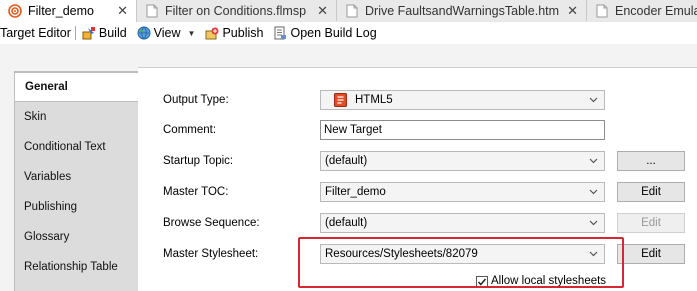 This screenshot has height=291, width=697. What do you see at coordinates (15, 11) in the screenshot?
I see `target-icon` at bounding box center [15, 11].